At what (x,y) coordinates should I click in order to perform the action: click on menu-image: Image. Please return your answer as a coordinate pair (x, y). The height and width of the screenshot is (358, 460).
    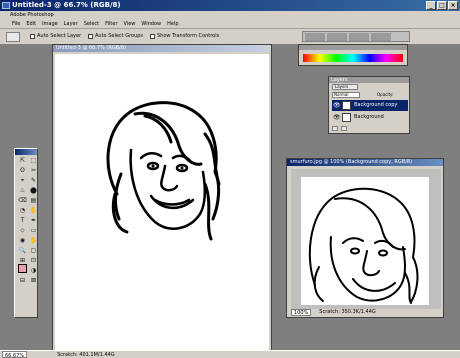
    Looking at the image, I should click on (50, 23).